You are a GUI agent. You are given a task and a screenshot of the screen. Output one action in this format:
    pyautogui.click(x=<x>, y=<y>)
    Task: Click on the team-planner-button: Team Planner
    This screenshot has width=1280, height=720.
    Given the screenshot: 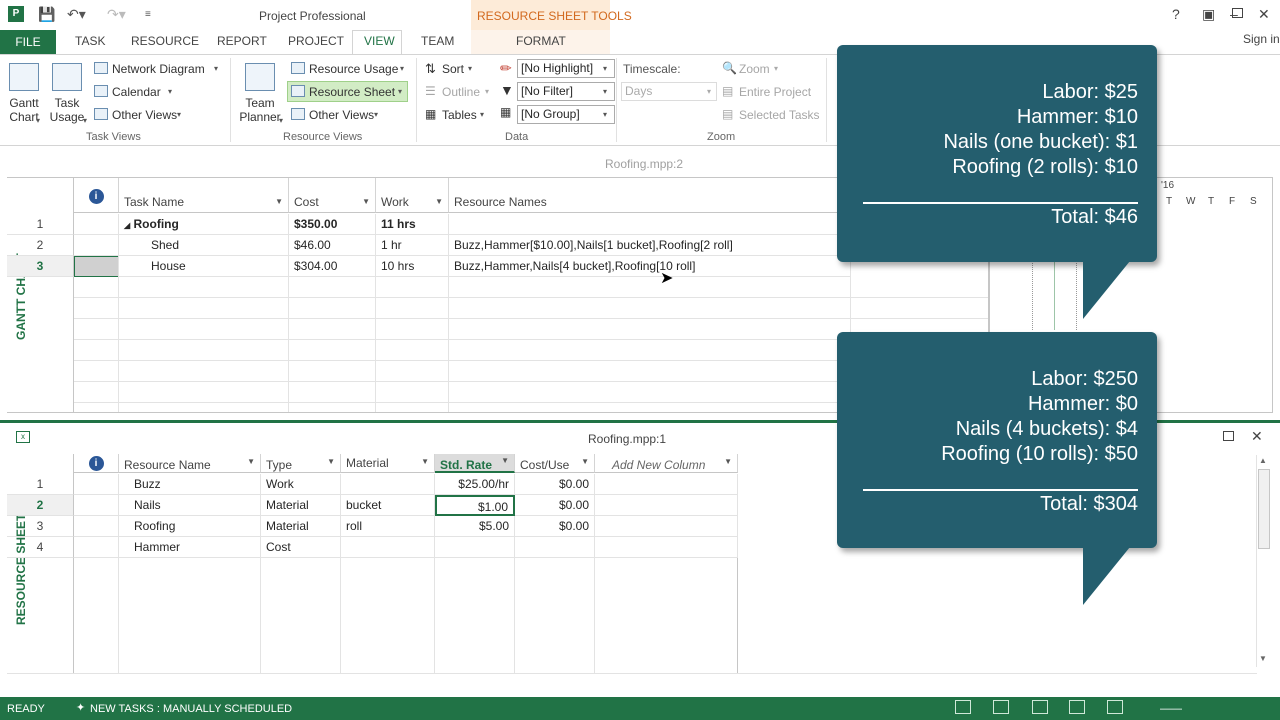 What is the action you would take?
    pyautogui.click(x=260, y=110)
    